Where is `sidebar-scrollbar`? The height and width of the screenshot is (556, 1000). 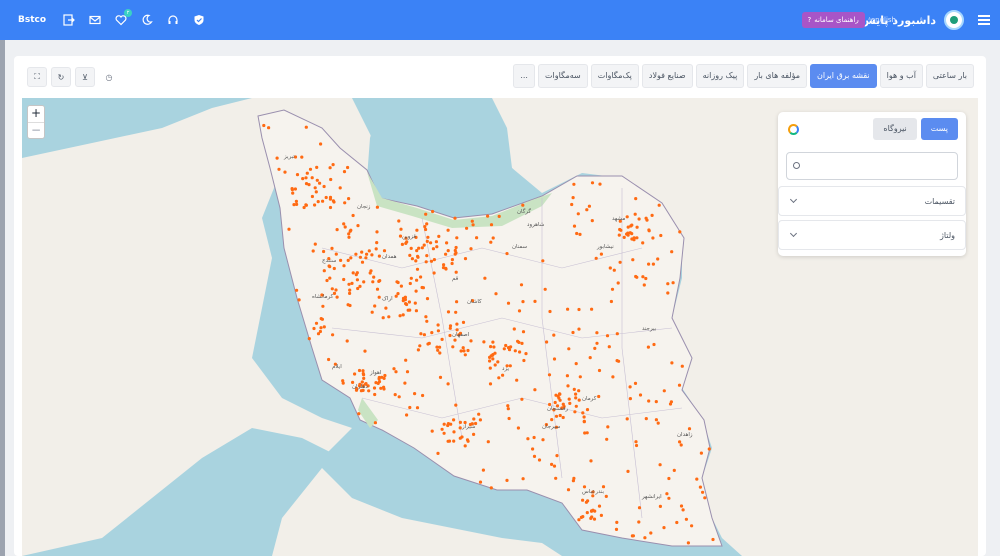
sidebar-scrollbar is located at coordinates (2, 298).